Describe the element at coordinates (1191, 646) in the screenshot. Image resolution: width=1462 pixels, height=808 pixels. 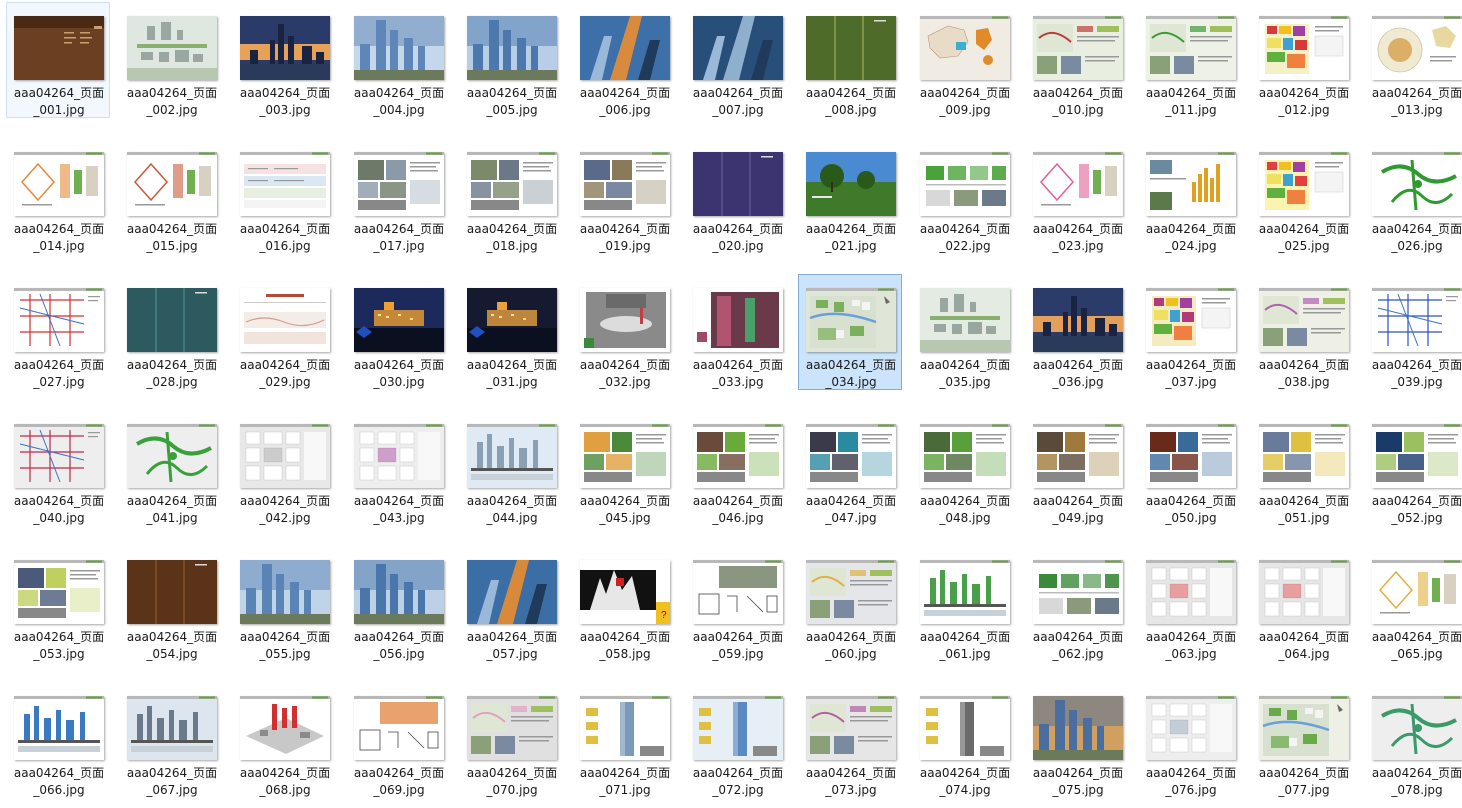
I see `file-name-label: aaa04264_页面 _063.jpg` at that location.